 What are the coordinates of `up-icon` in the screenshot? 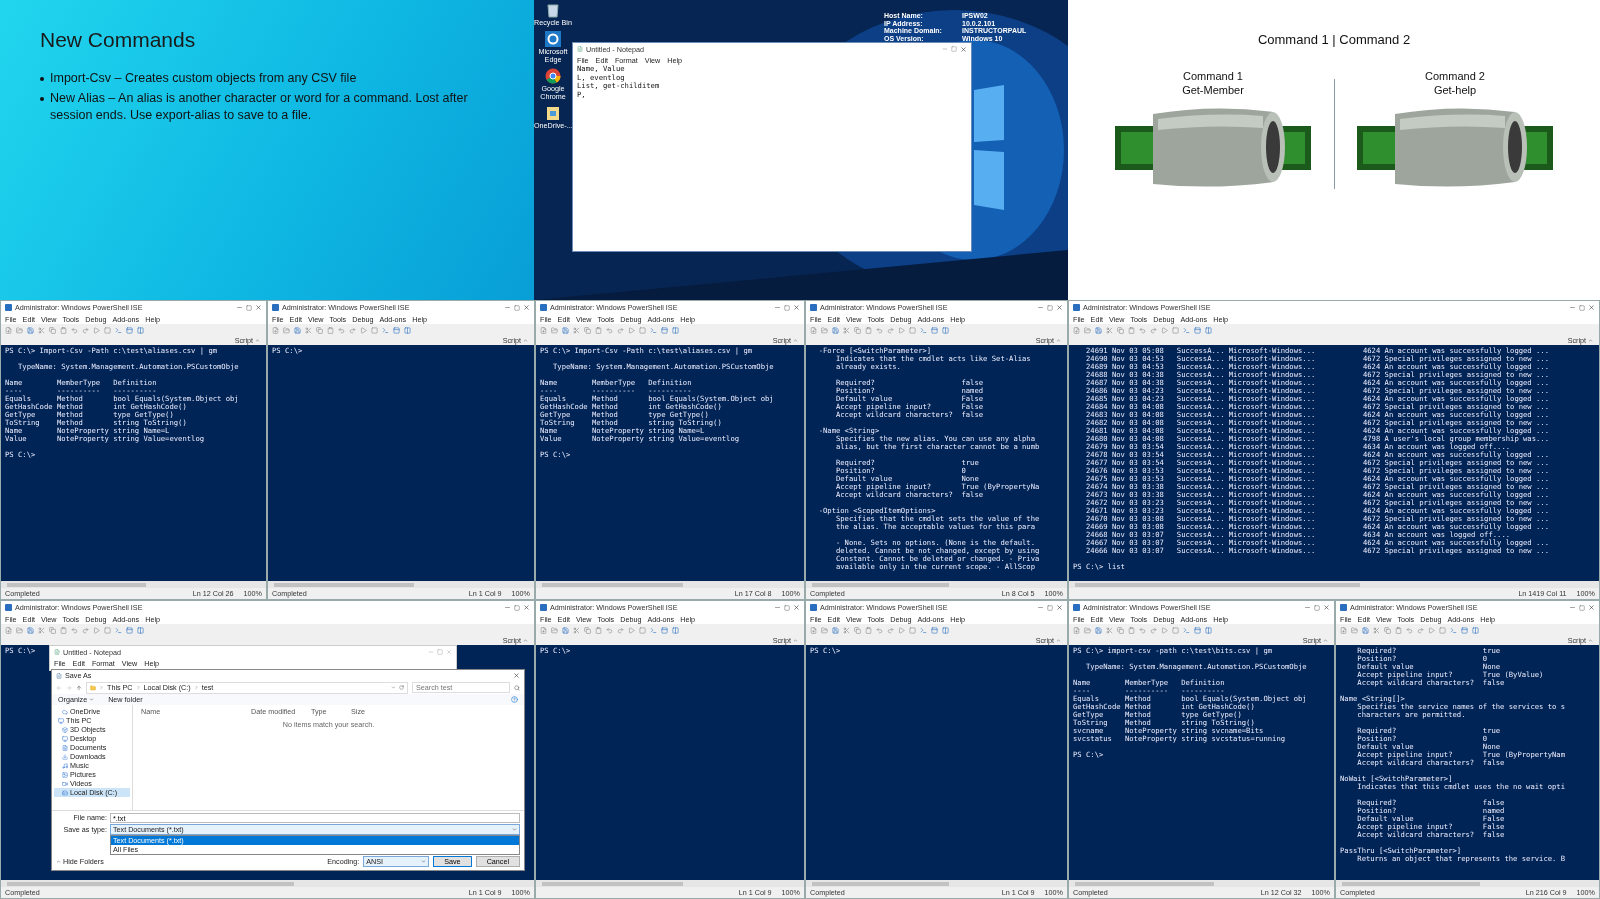 It's located at (79, 687).